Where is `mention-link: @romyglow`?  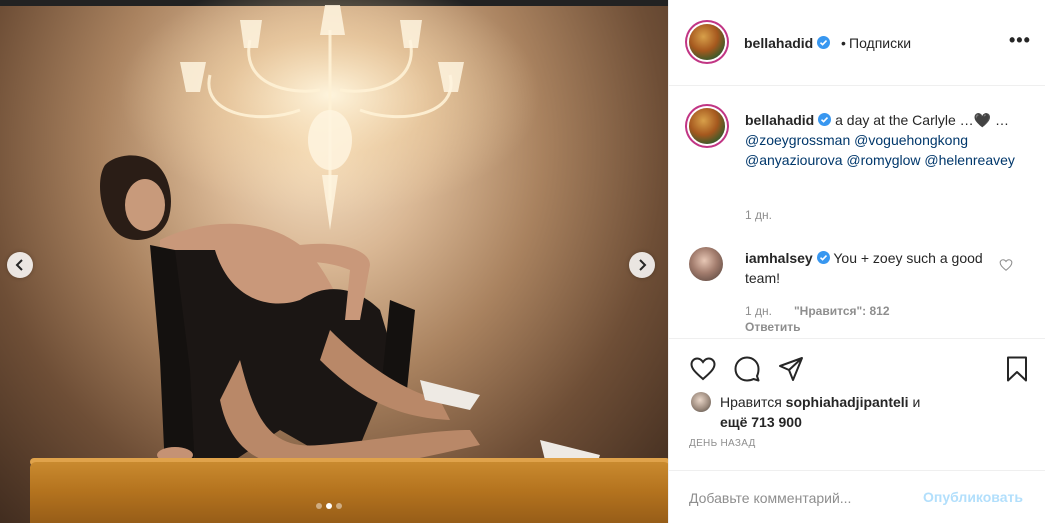
mention-link: @romyglow is located at coordinates (883, 160).